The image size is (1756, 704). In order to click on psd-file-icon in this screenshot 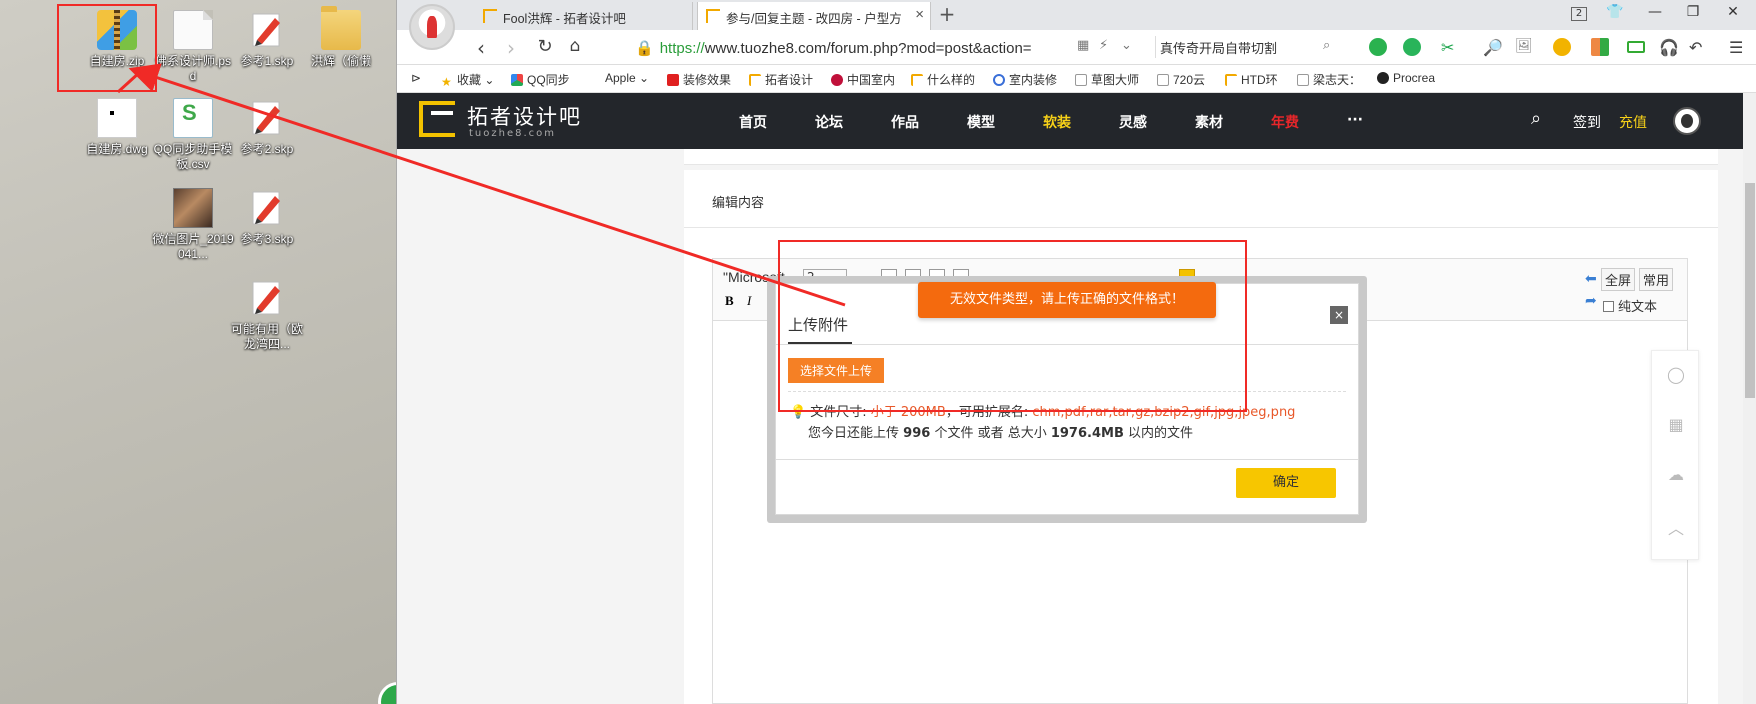, I will do `click(193, 30)`.